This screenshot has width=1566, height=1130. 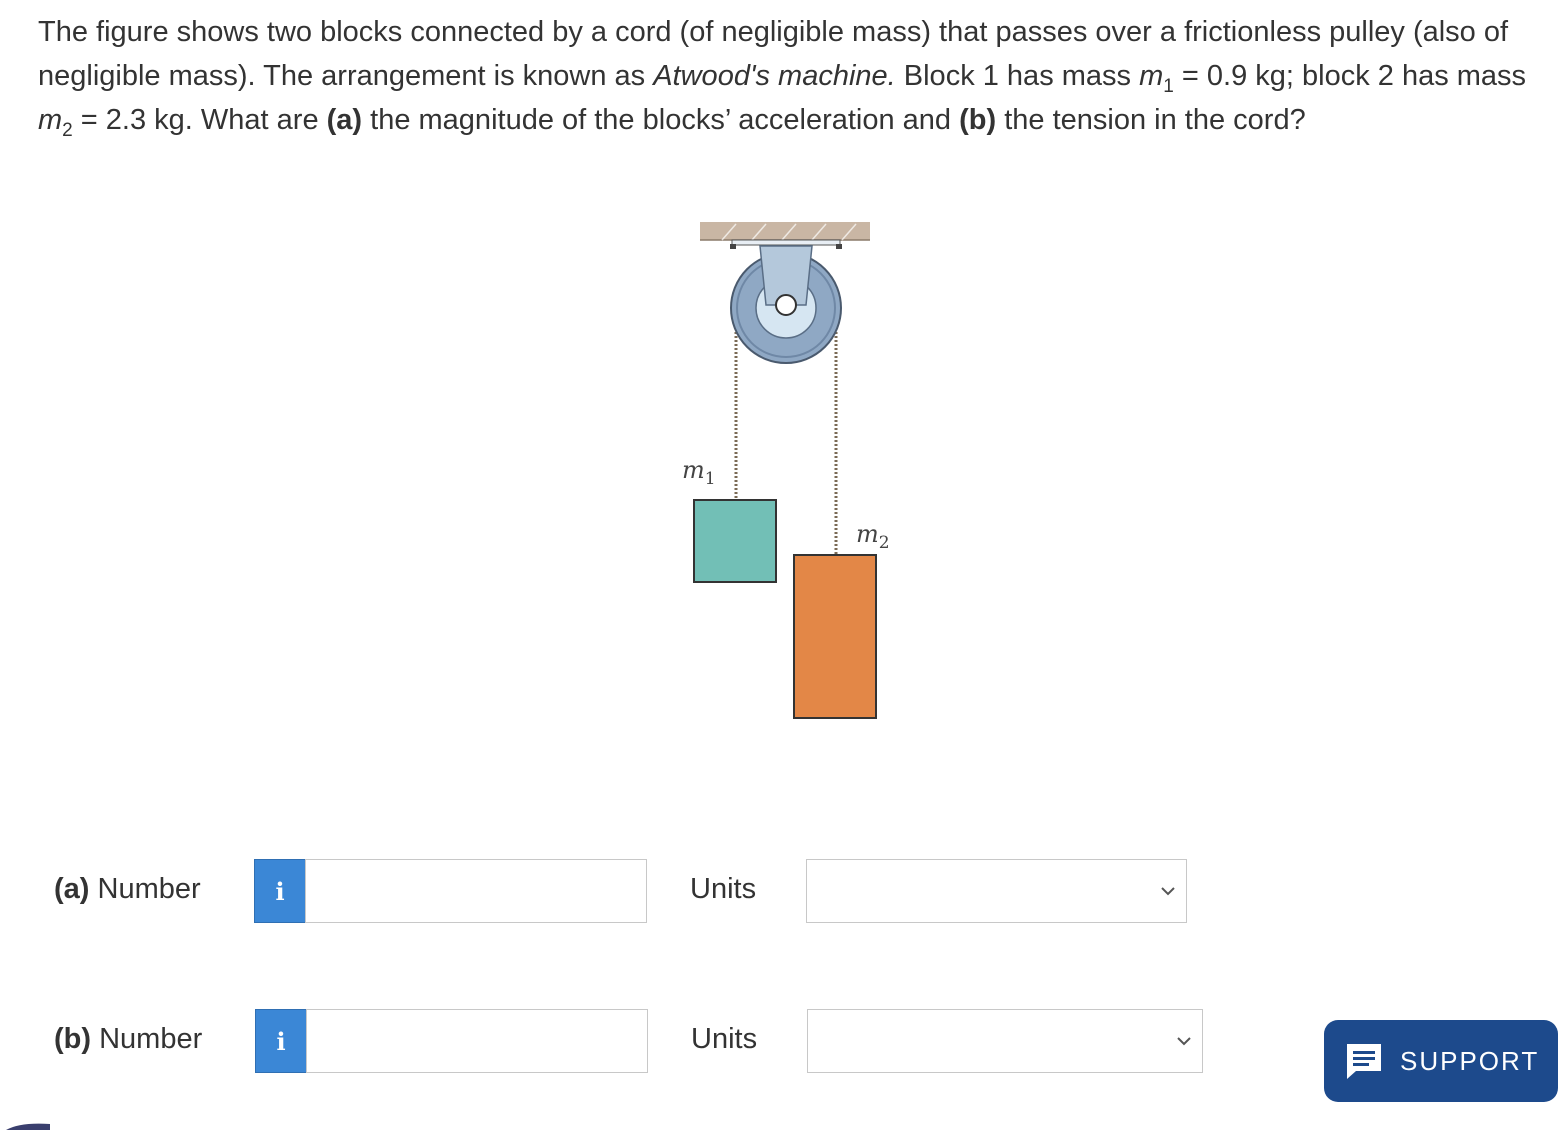 What do you see at coordinates (67, 130) in the screenshot?
I see `m2-subscript: 2` at bounding box center [67, 130].